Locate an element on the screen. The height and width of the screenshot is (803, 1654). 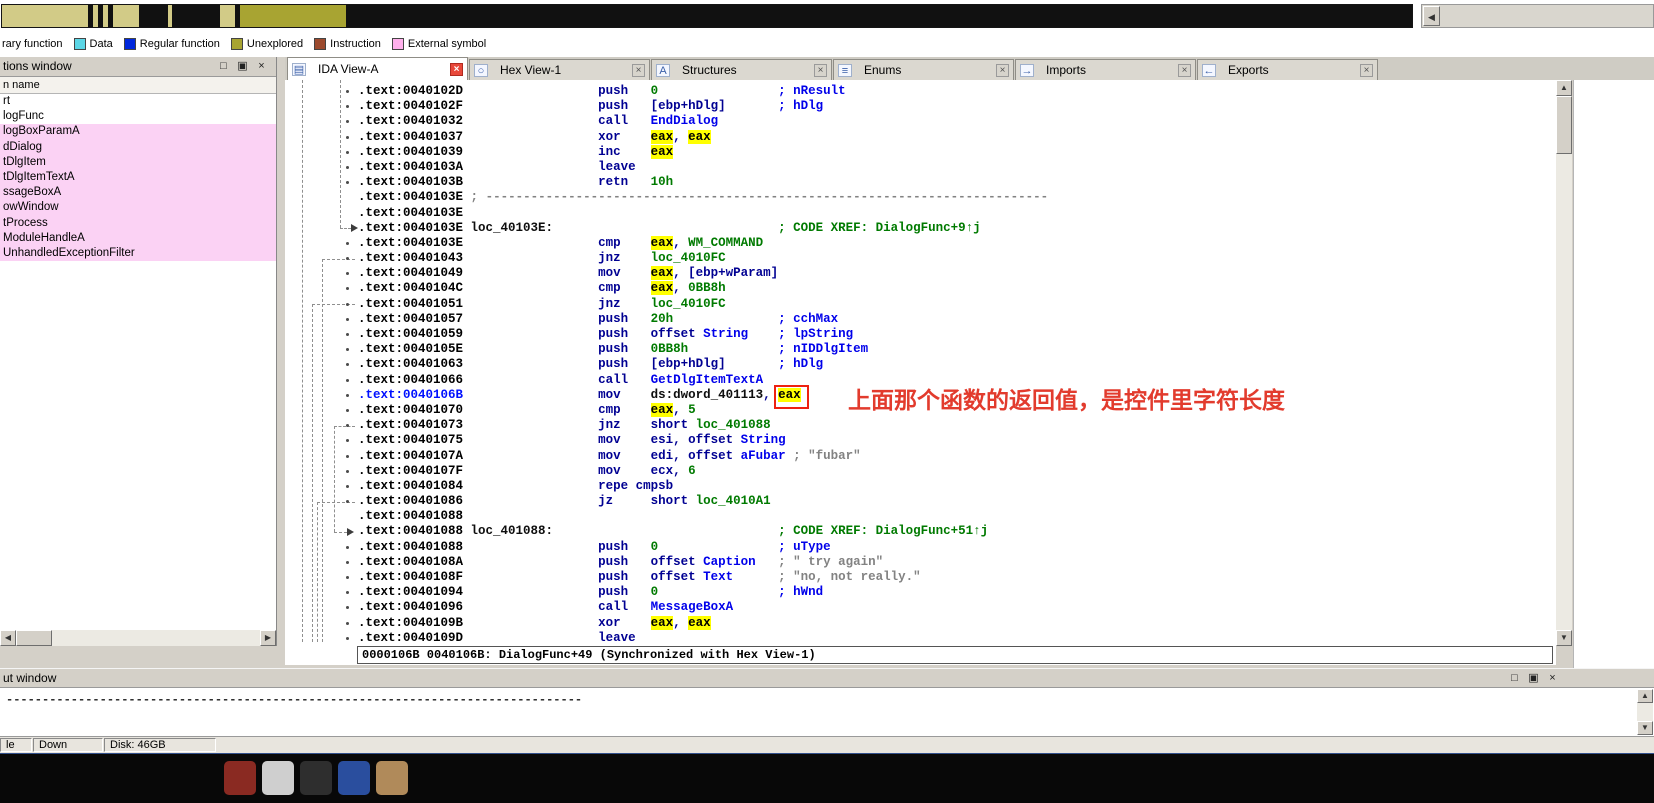
disassembly-line: .text:00401032 call EndDialog is located at coordinates (920, 121).